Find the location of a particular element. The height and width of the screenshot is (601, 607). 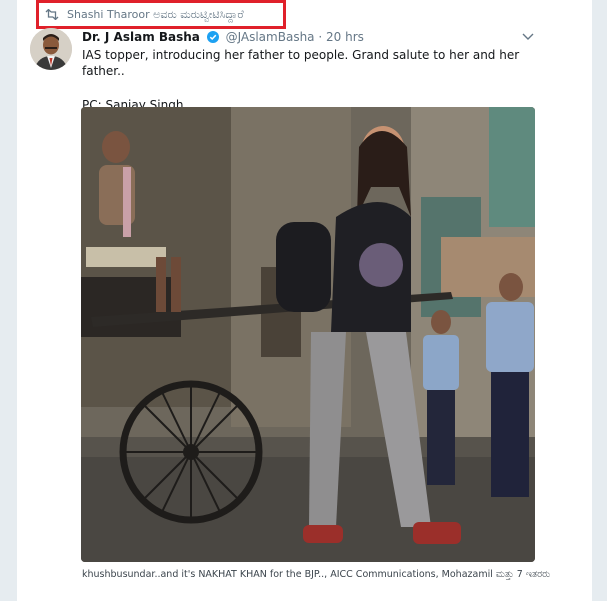

author-name: Dr. J Aslam Basha is located at coordinates (141, 37).